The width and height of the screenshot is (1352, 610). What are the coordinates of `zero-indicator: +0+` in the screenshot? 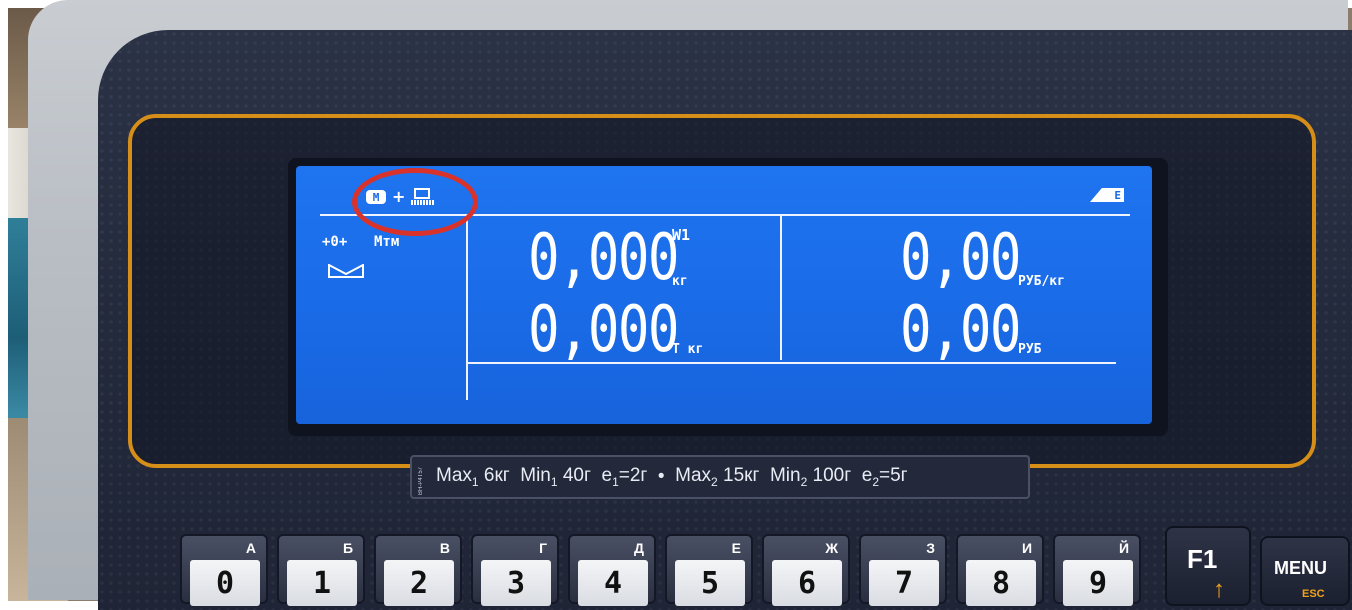 It's located at (335, 242).